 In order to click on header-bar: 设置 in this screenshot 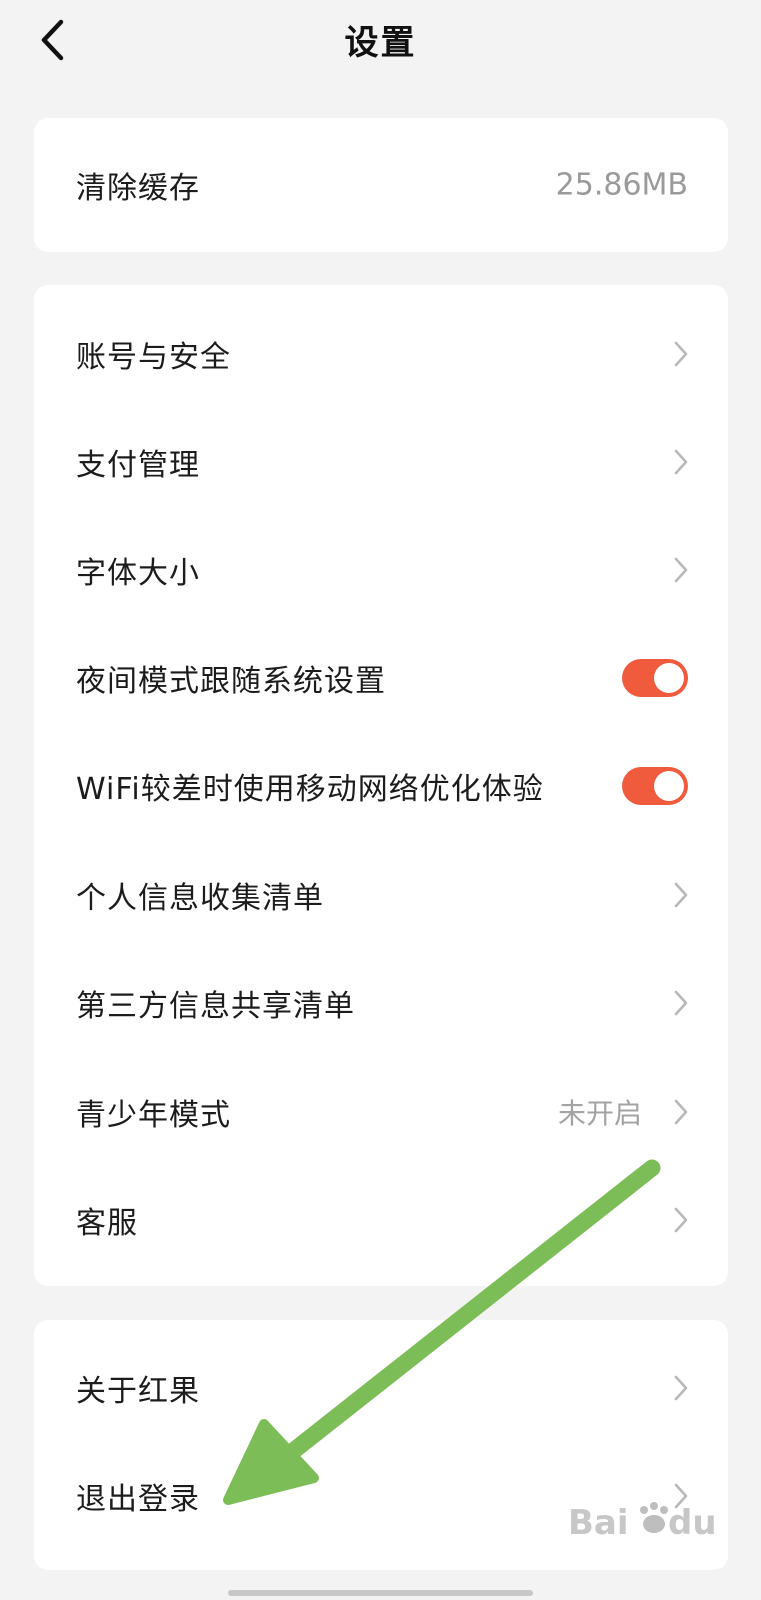, I will do `click(380, 45)`.